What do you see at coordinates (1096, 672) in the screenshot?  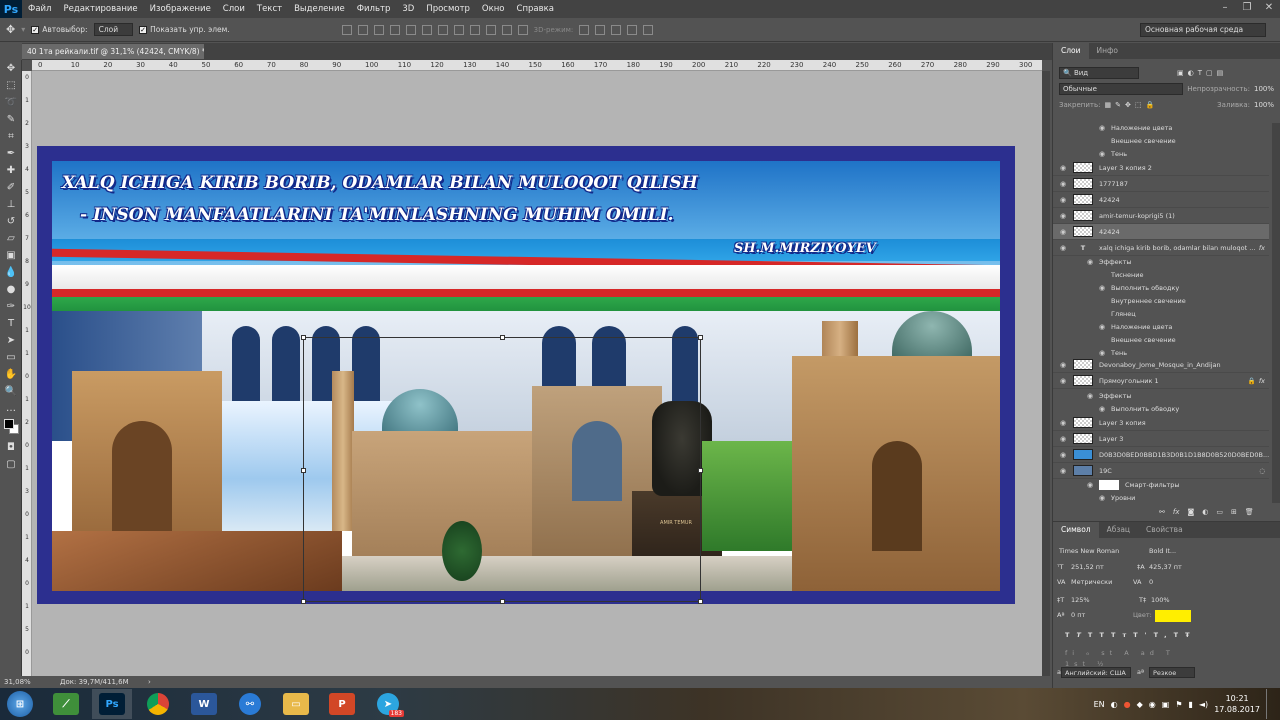 I see `language-dropdown: Английский: США` at bounding box center [1096, 672].